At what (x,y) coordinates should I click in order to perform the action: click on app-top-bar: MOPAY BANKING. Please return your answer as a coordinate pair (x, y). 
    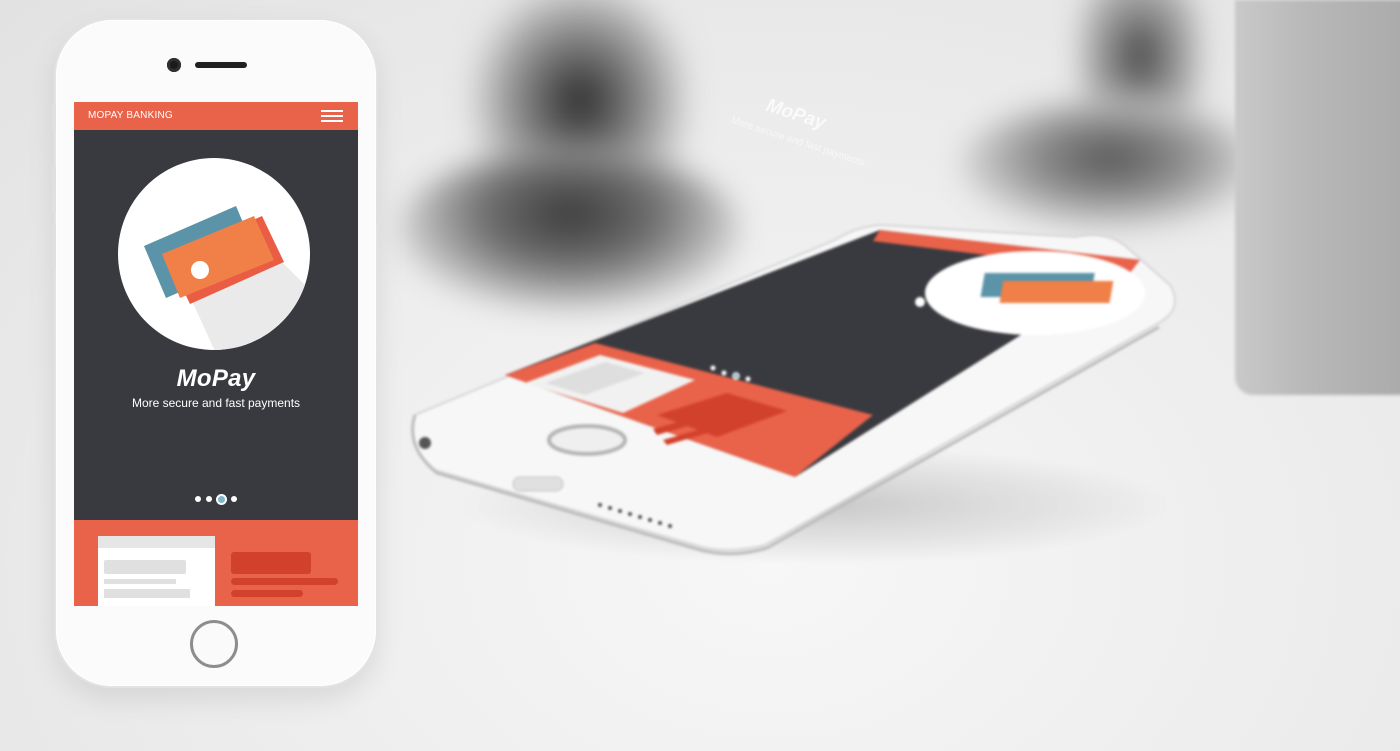
    Looking at the image, I should click on (216, 116).